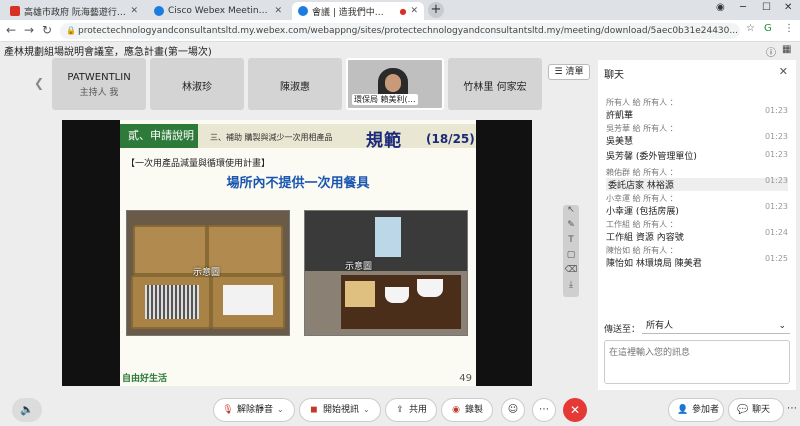 This screenshot has width=800, height=426. I want to click on message-sender: 小幸運 給 所有人 ：, so click(642, 198).